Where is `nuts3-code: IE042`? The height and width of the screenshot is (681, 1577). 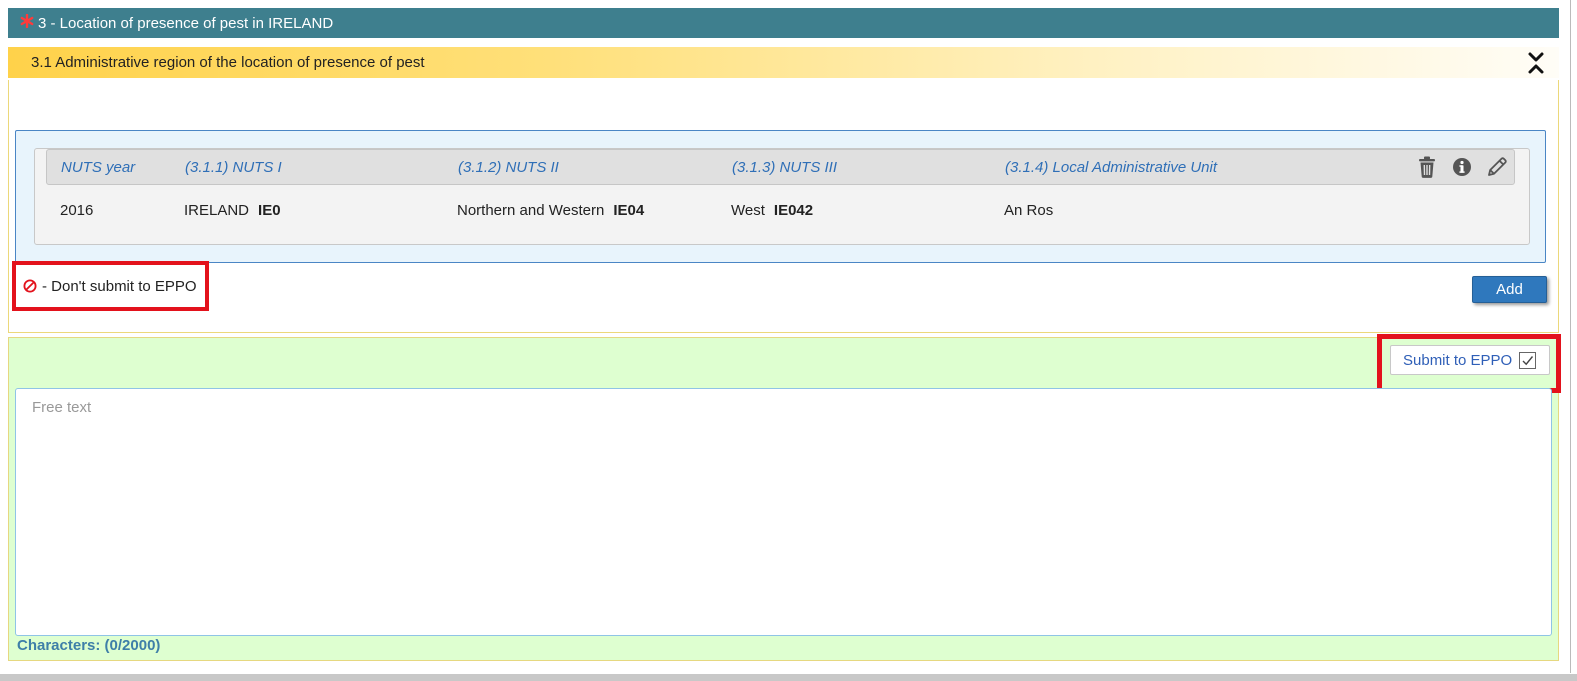 nuts3-code: IE042 is located at coordinates (793, 210).